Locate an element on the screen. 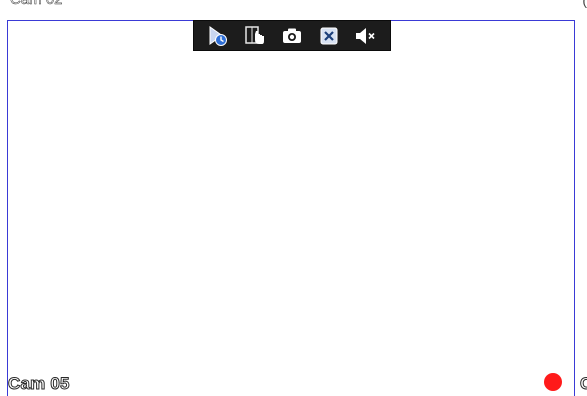 Image resolution: width=587 pixels, height=396 pixels. digital-zoom-button is located at coordinates (255, 36).